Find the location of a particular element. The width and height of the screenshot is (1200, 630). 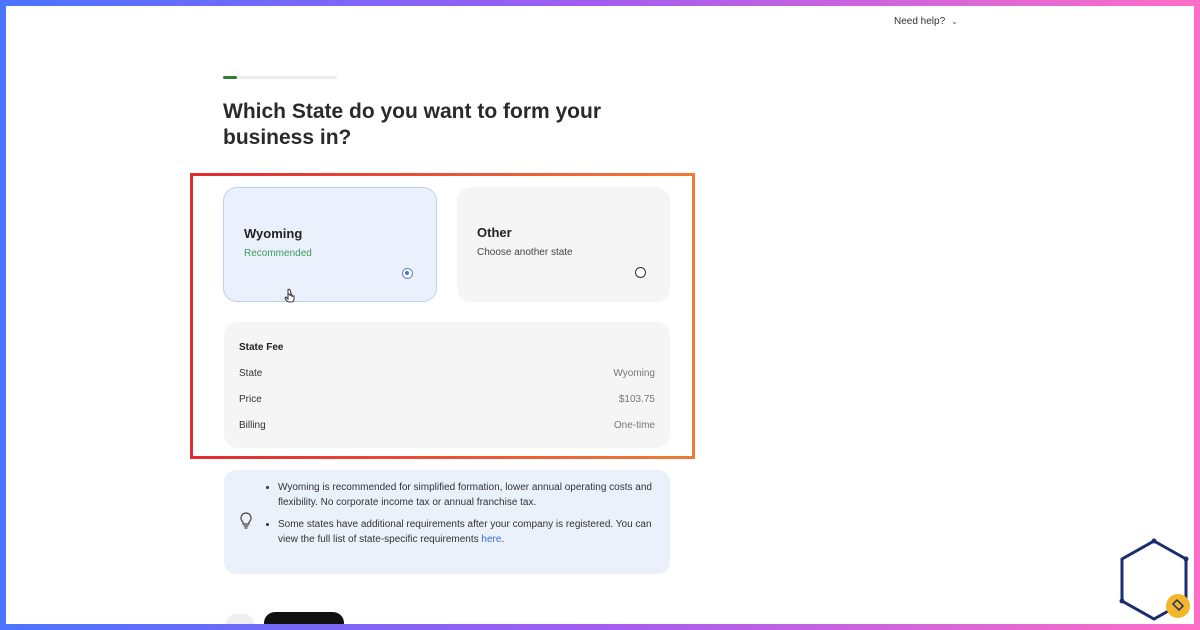

need-help-menu: Need help? ⌄ is located at coordinates (926, 21).